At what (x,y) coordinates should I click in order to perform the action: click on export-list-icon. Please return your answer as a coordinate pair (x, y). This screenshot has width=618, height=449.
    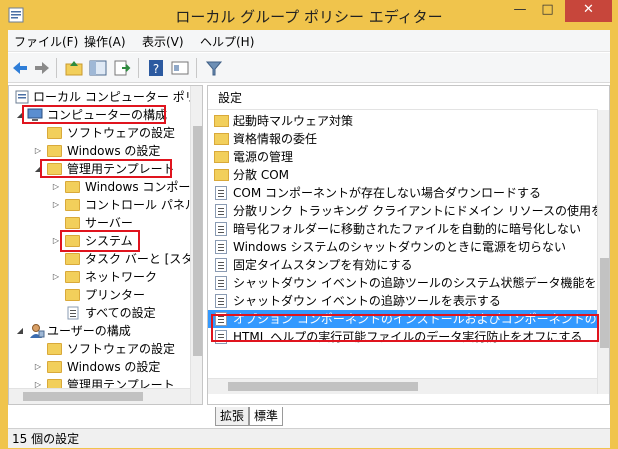
    Looking at the image, I should click on (122, 68).